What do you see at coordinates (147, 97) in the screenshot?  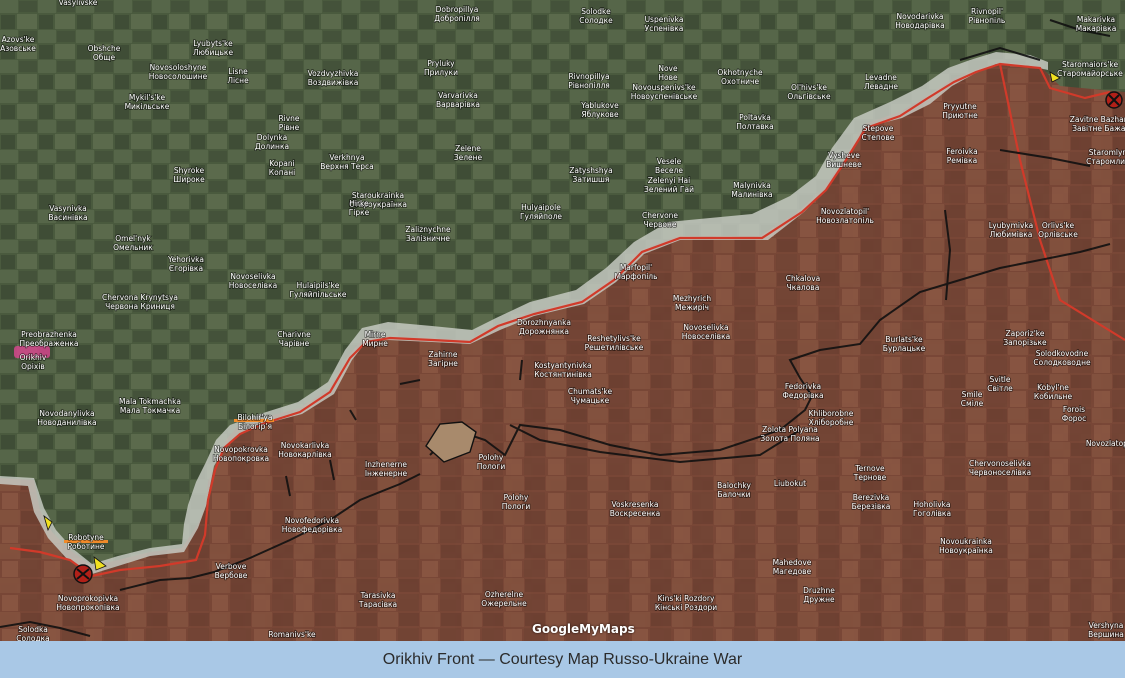 I see `place-label: Mykil's'ke` at bounding box center [147, 97].